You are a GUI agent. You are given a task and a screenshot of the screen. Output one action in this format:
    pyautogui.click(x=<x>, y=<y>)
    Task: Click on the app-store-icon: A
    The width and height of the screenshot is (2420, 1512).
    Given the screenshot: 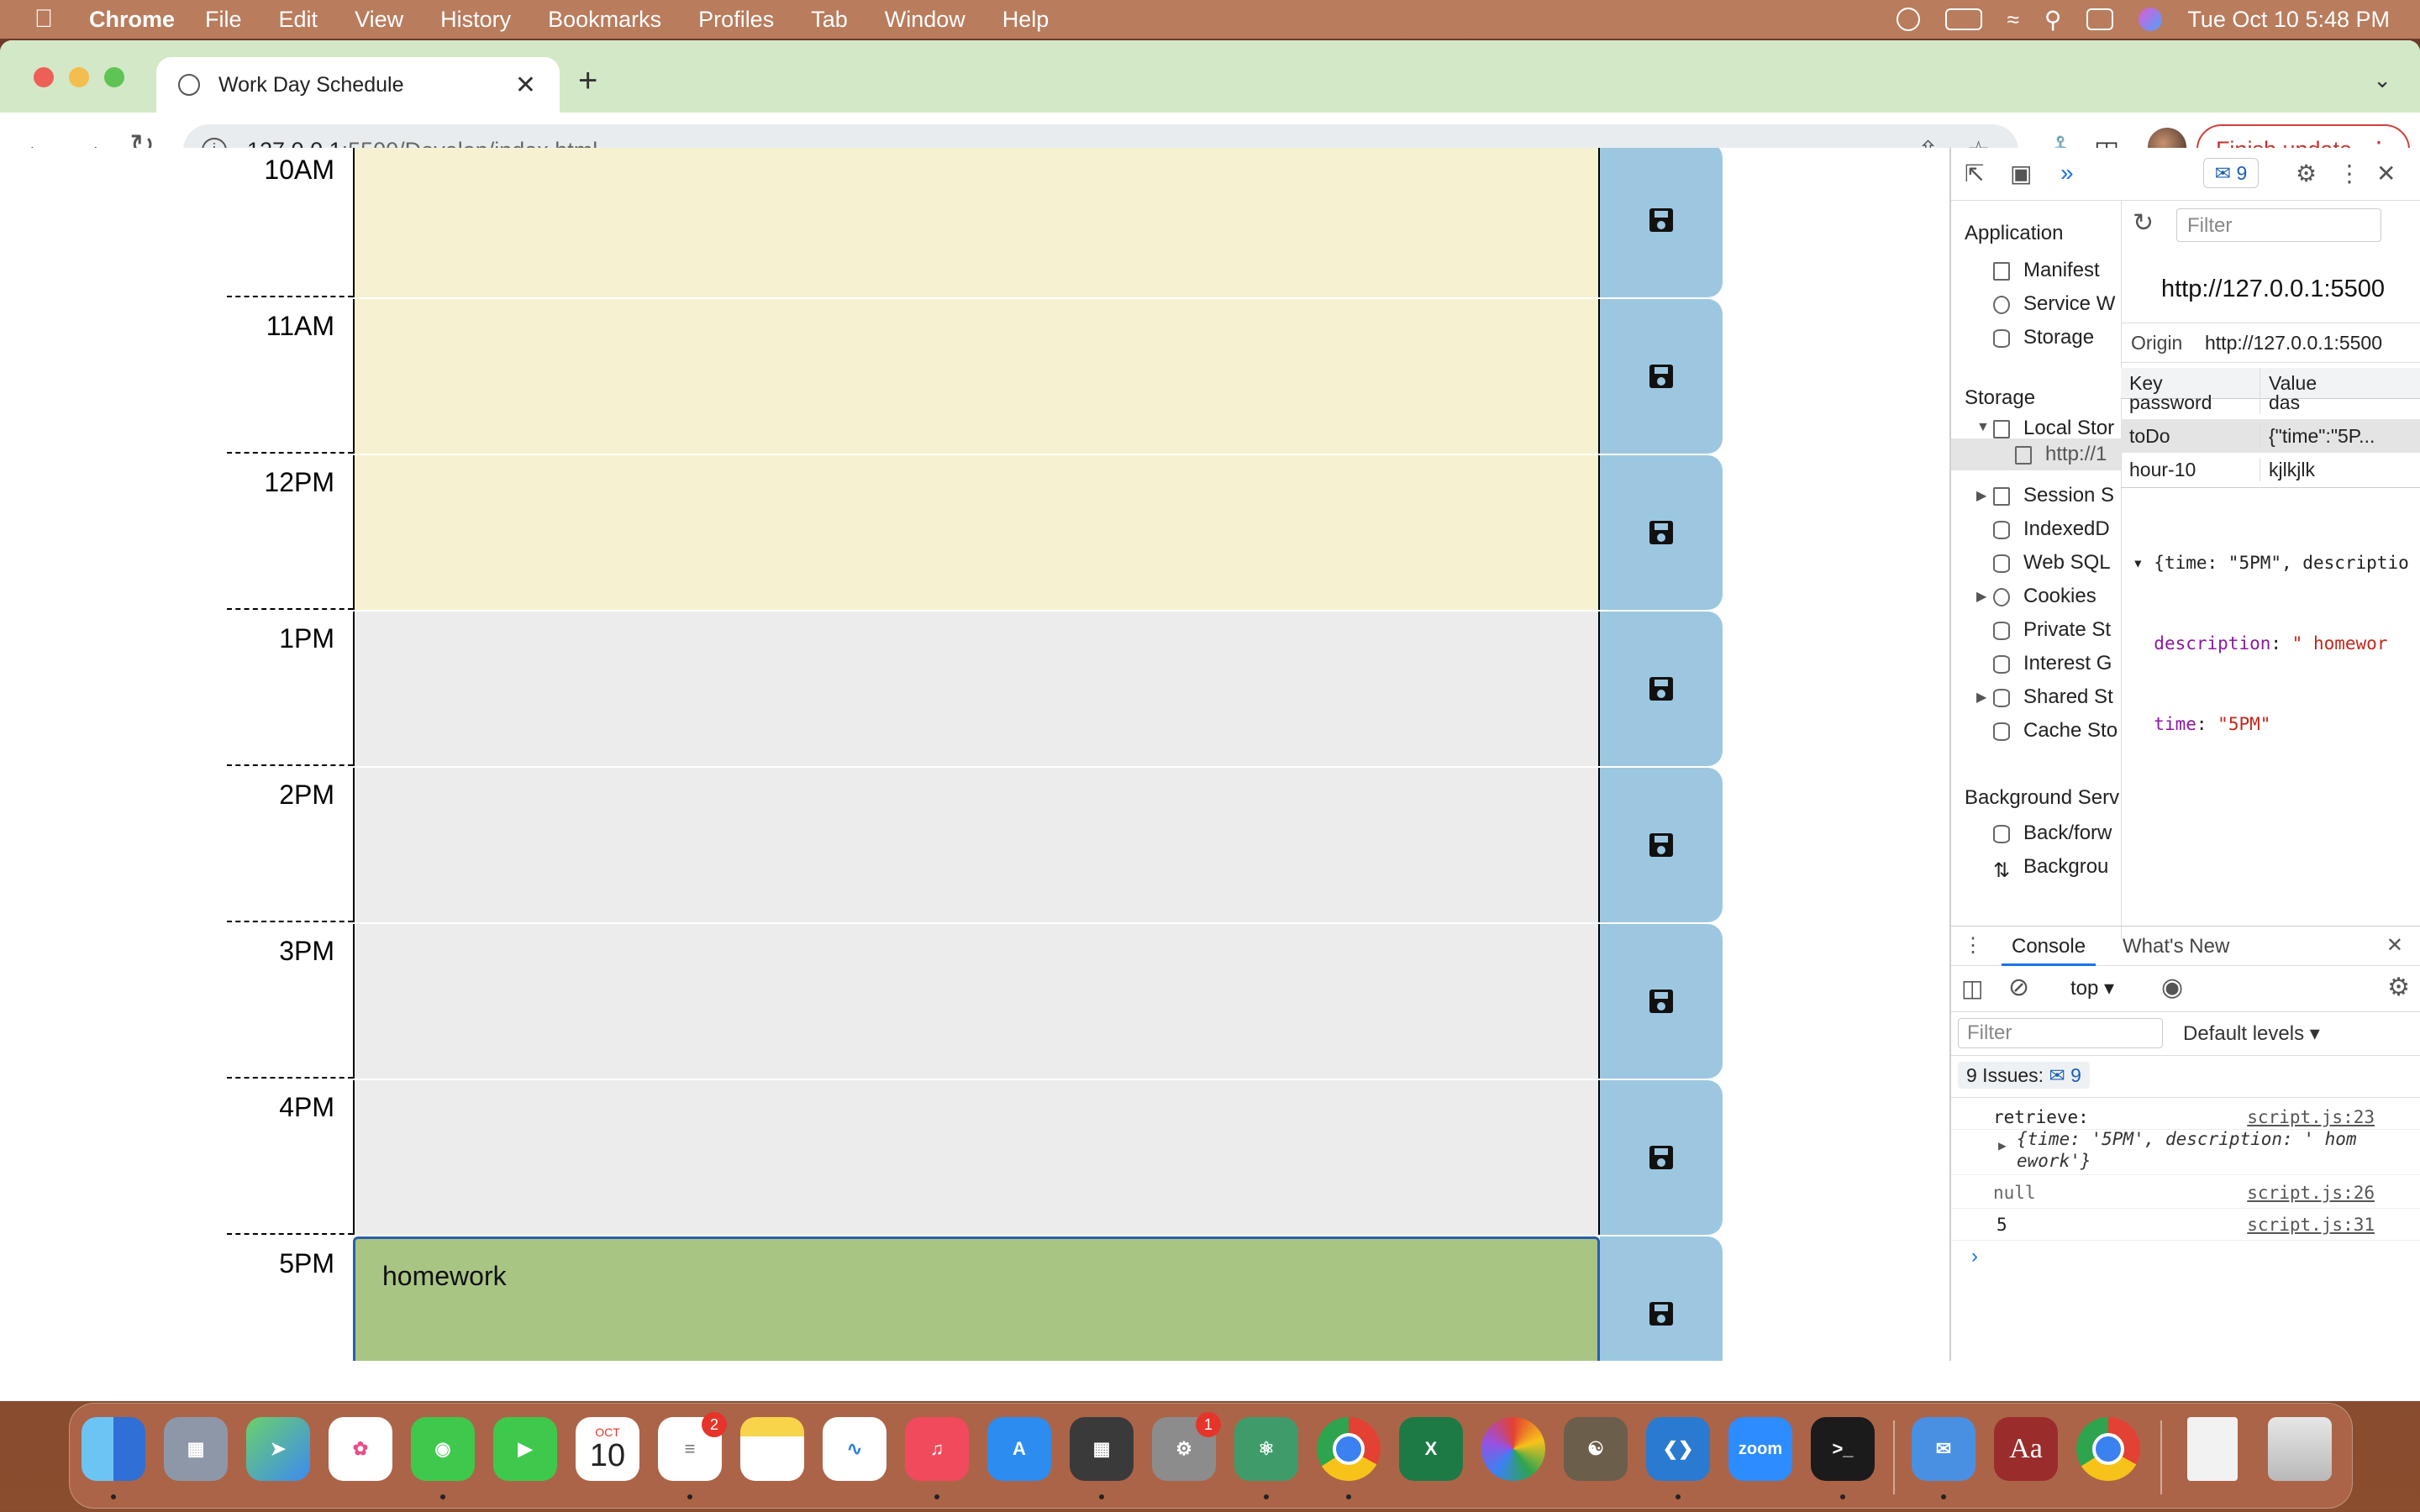 What is the action you would take?
    pyautogui.click(x=1019, y=1449)
    